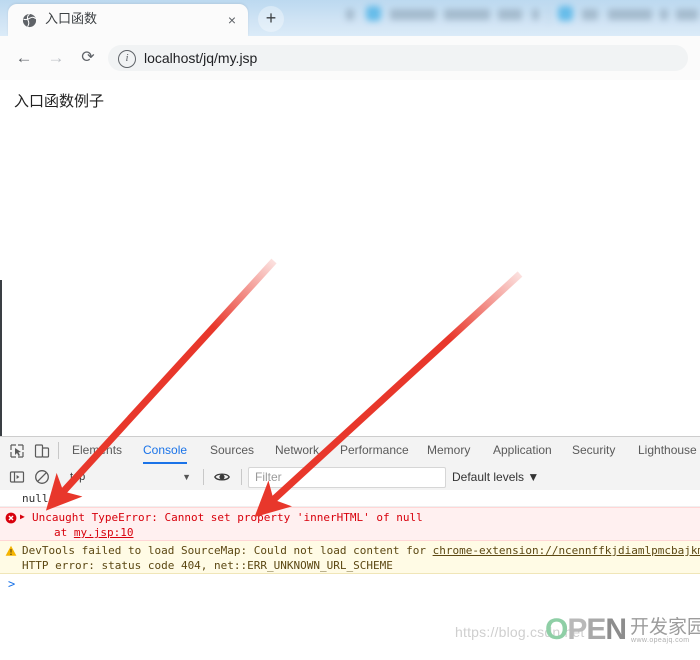  I want to click on address-bar-url: localhost/jq/my.jsp, so click(201, 58).